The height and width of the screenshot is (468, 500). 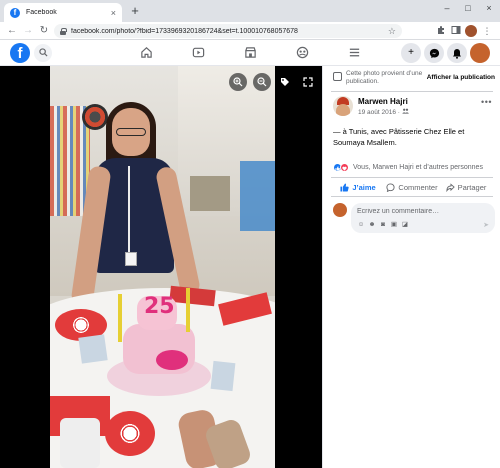 I want to click on menu-icon, so click(x=354, y=53).